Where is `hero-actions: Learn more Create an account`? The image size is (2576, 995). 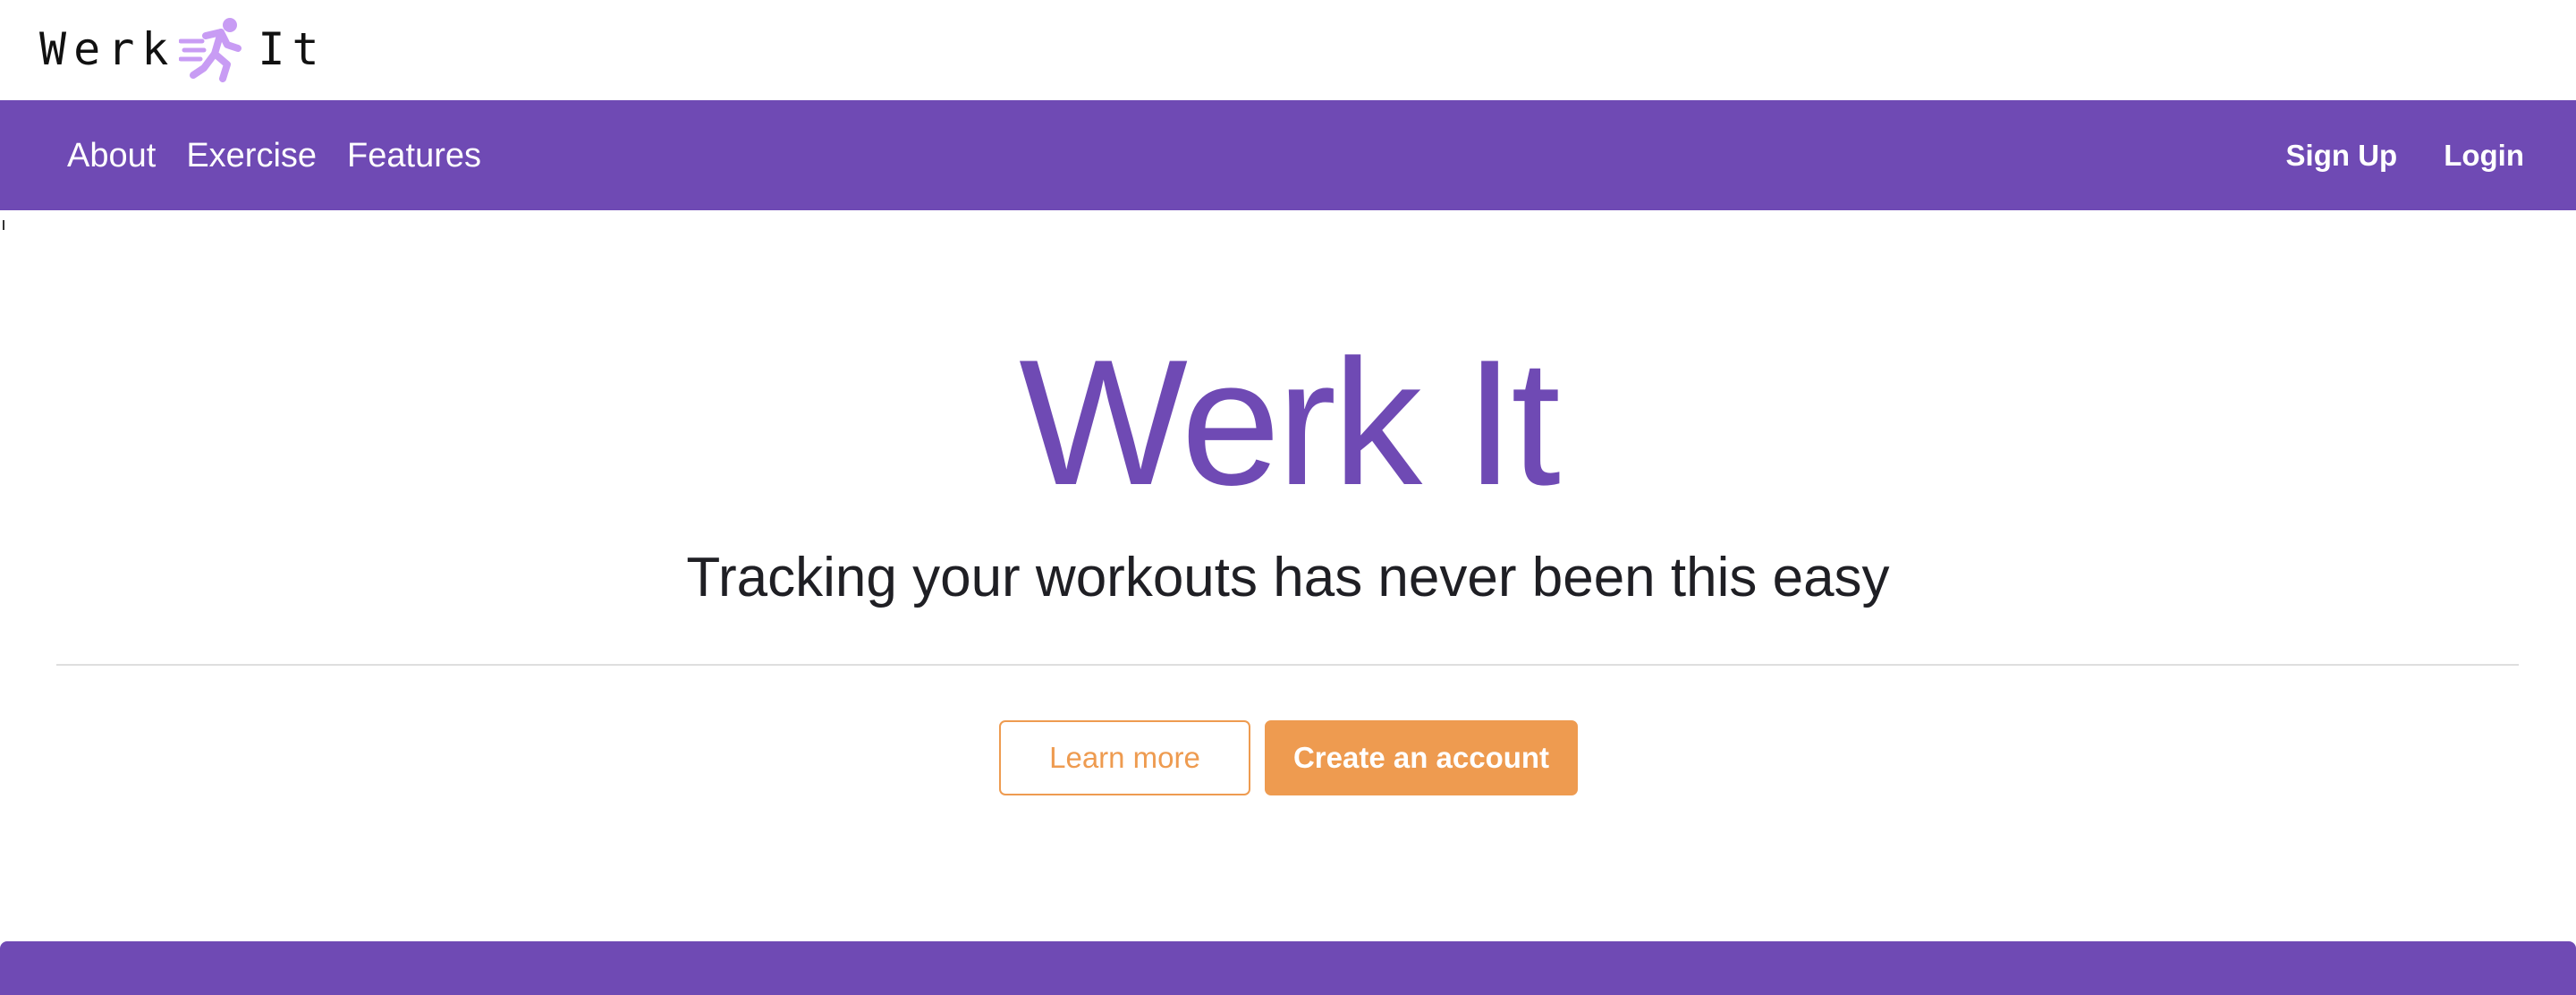 hero-actions: Learn more Create an account is located at coordinates (1288, 757).